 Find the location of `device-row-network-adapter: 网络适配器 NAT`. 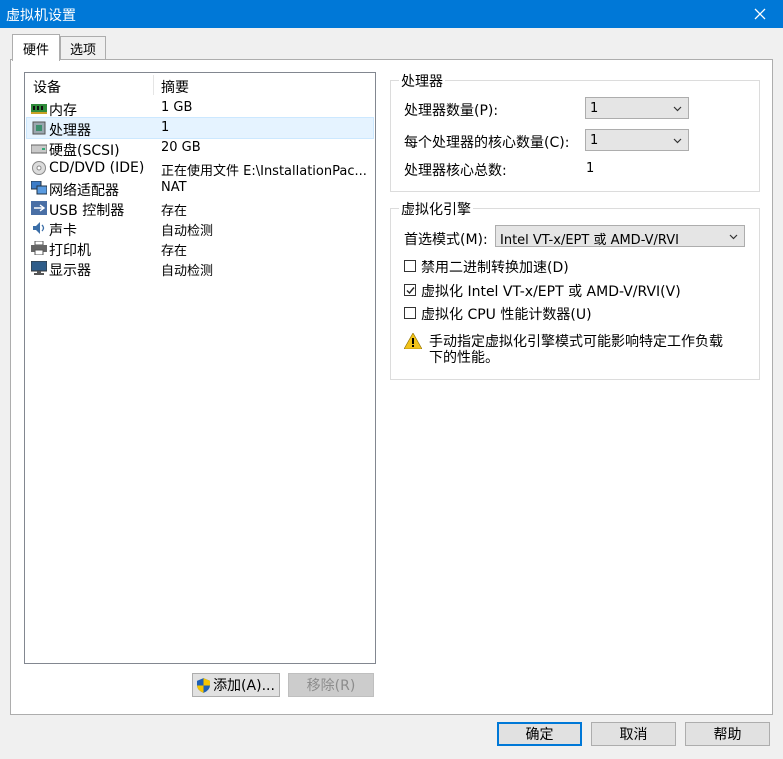

device-row-network-adapter: 网络适配器 NAT is located at coordinates (200, 188).